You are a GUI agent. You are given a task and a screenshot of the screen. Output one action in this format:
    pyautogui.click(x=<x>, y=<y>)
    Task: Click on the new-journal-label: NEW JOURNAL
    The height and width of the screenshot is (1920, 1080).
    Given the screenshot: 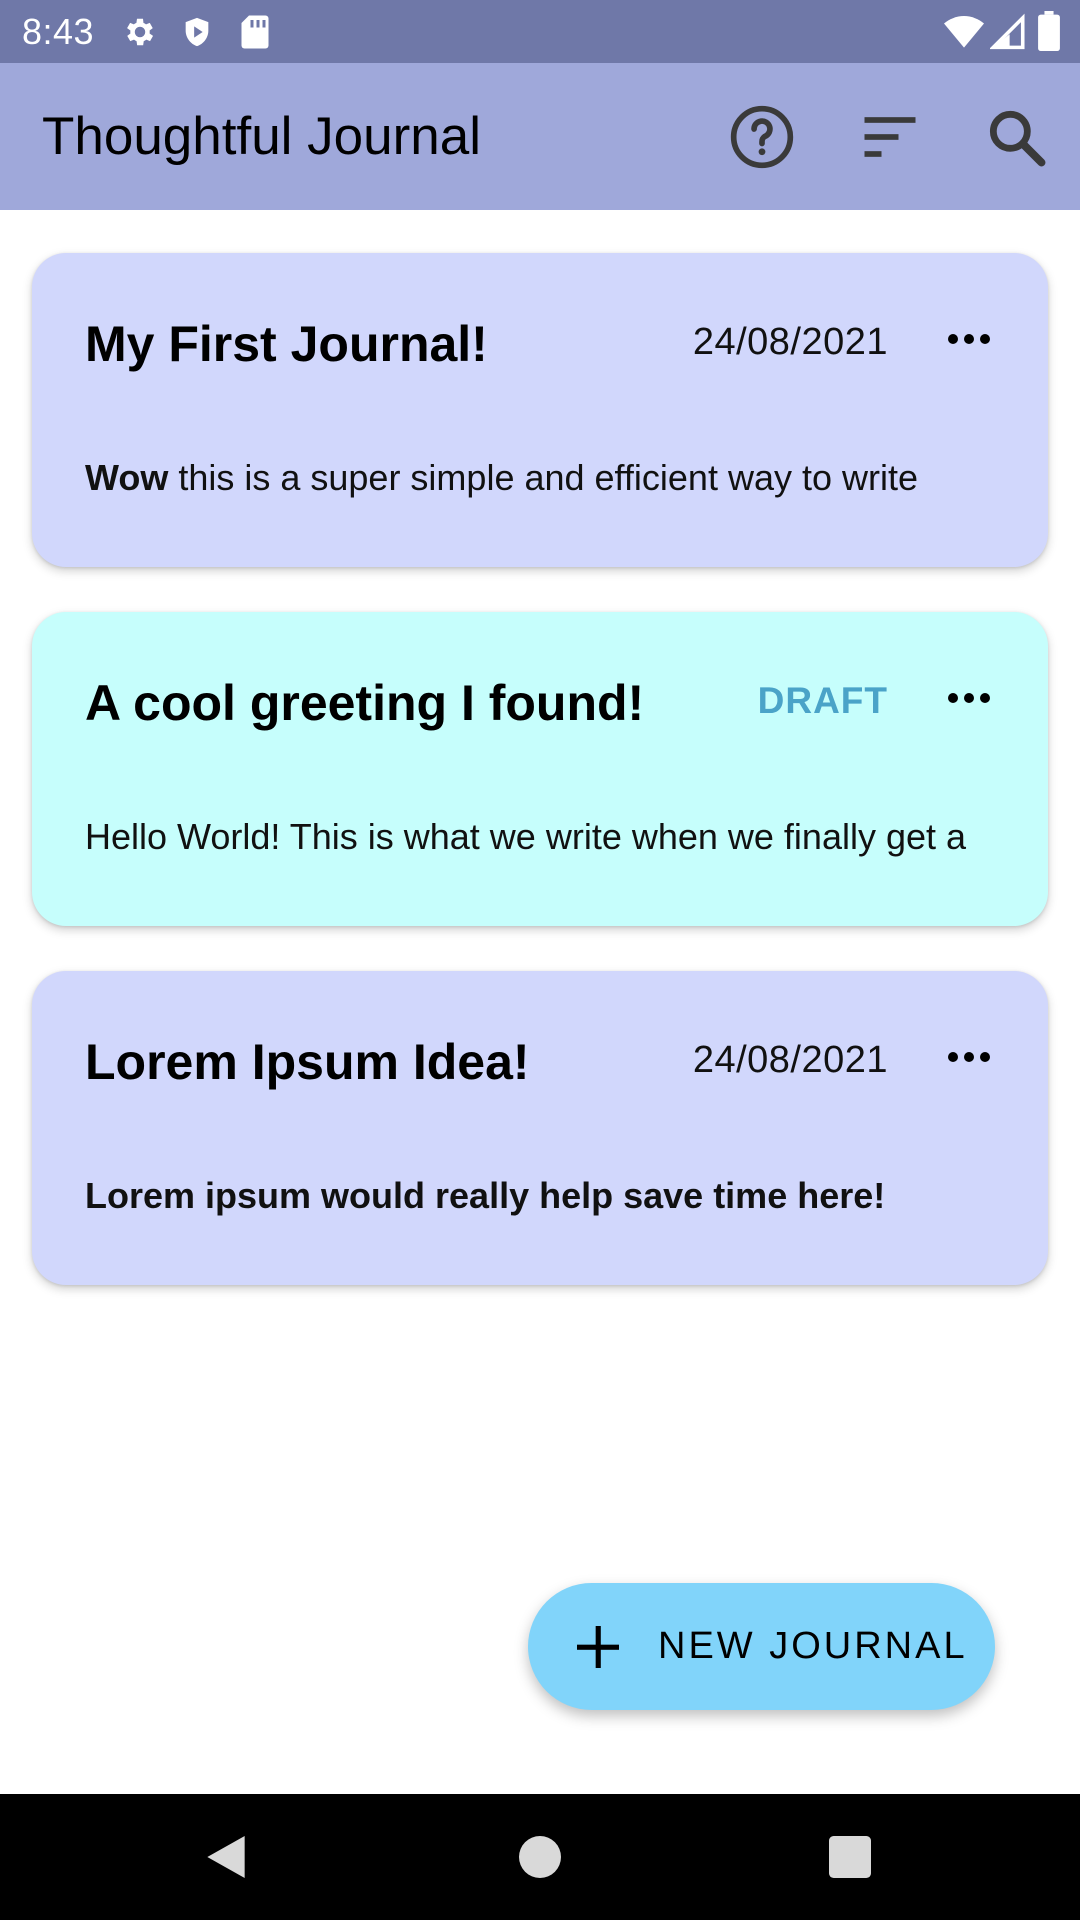 What is the action you would take?
    pyautogui.click(x=813, y=1646)
    